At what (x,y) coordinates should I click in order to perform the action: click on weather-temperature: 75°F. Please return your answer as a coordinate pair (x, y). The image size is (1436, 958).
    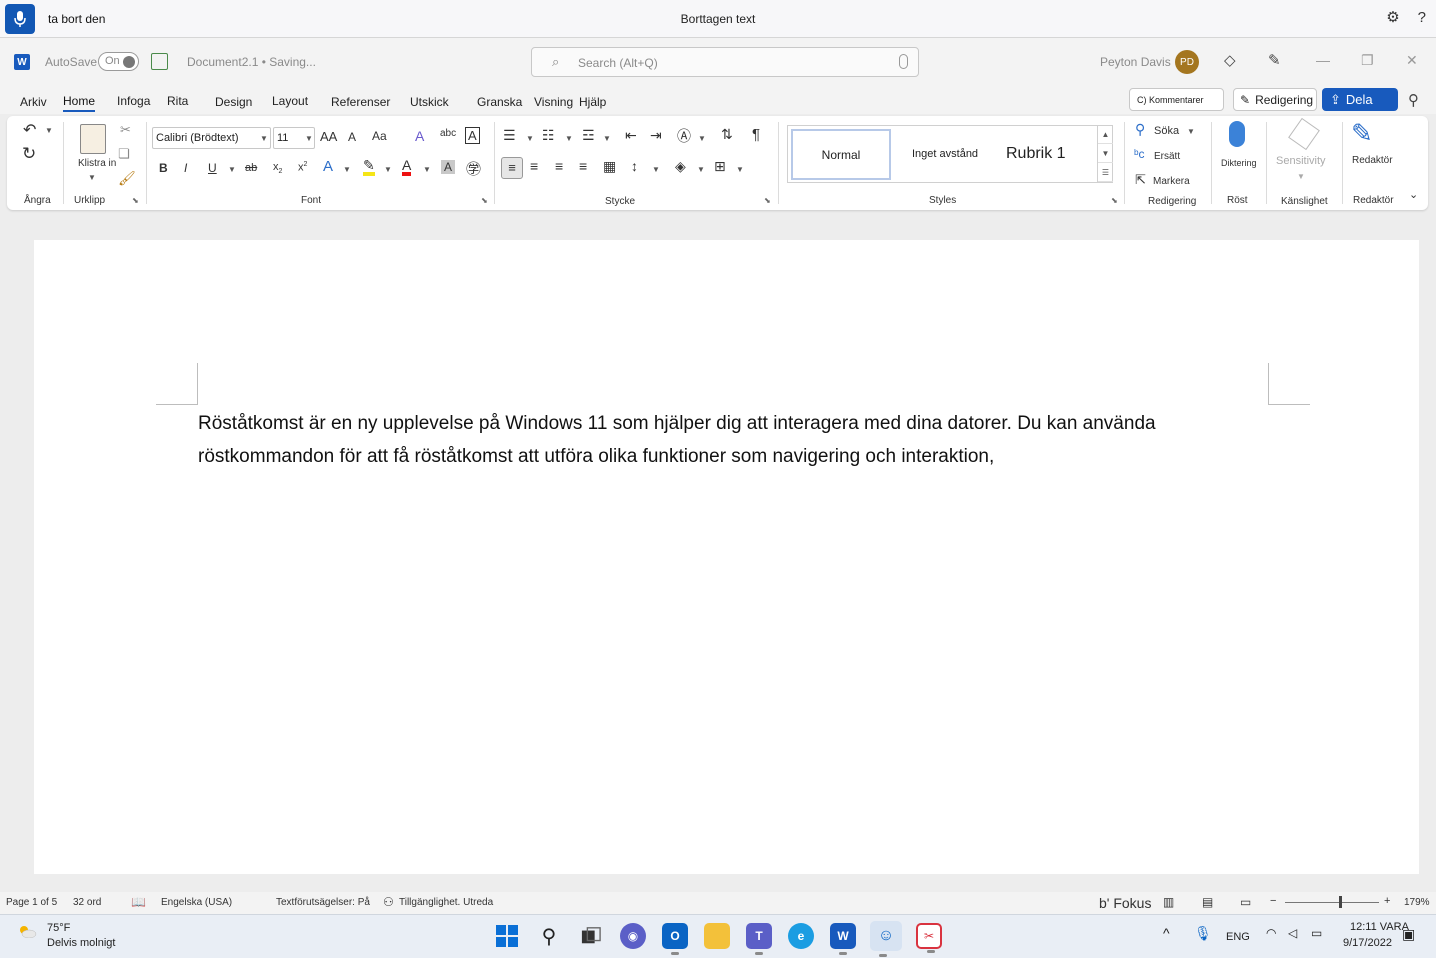
    Looking at the image, I should click on (58, 928).